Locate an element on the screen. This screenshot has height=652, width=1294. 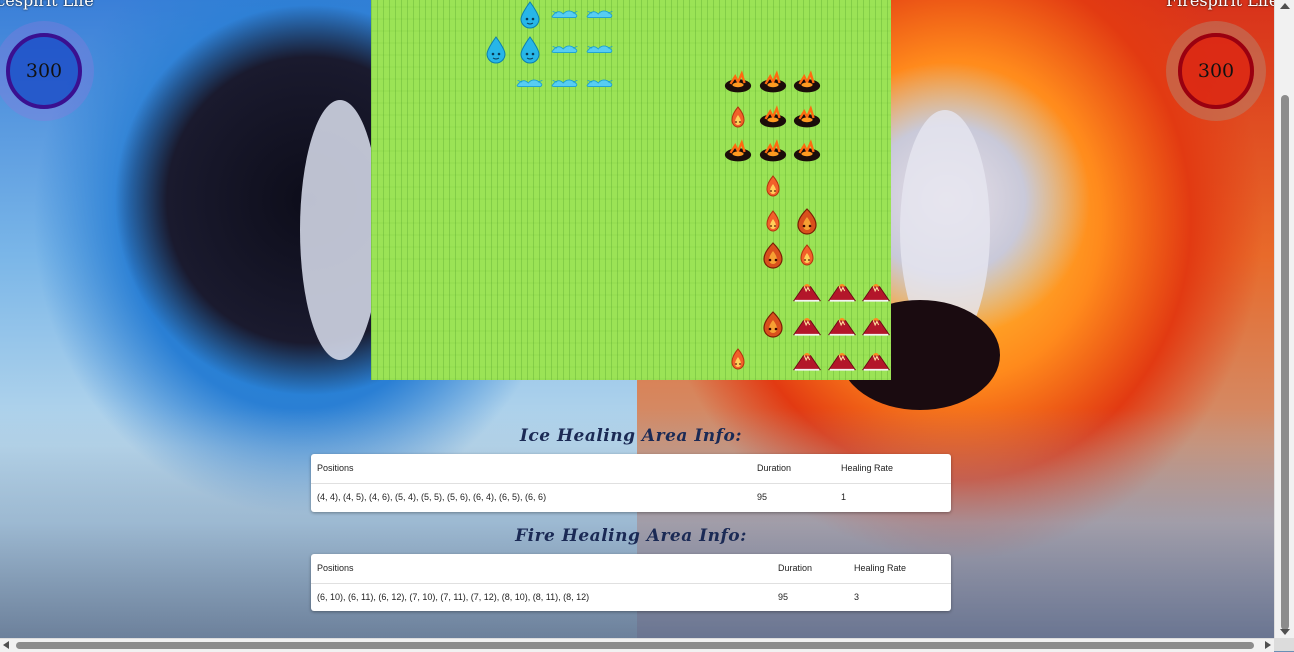
scroll-down-icon is located at coordinates (1285, 632).